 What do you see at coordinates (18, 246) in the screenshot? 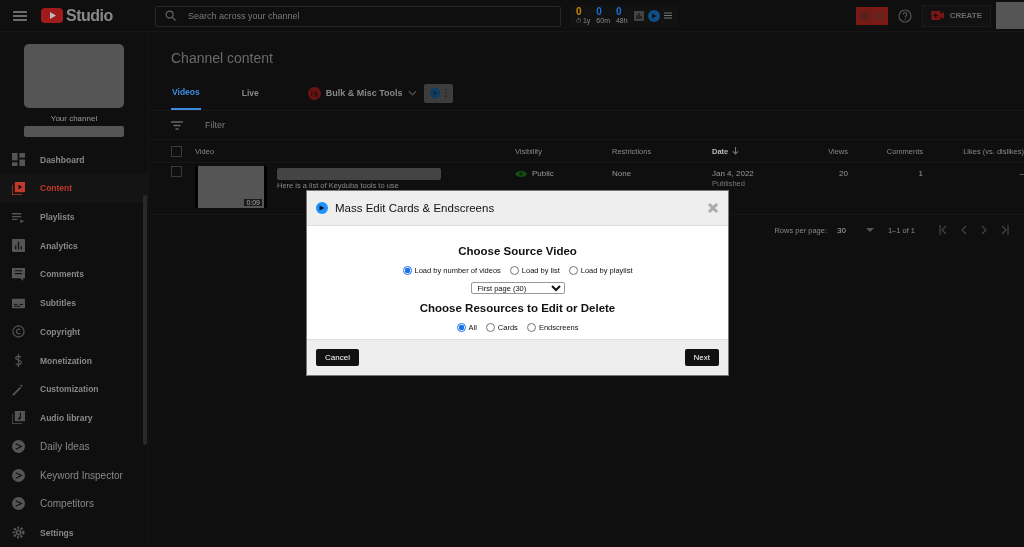
I see `analytics-icon` at bounding box center [18, 246].